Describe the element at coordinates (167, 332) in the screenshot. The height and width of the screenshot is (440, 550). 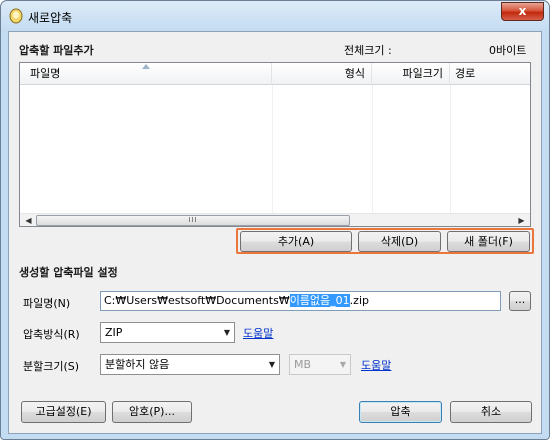
I see `compression-method-select: ZIP ▼` at that location.